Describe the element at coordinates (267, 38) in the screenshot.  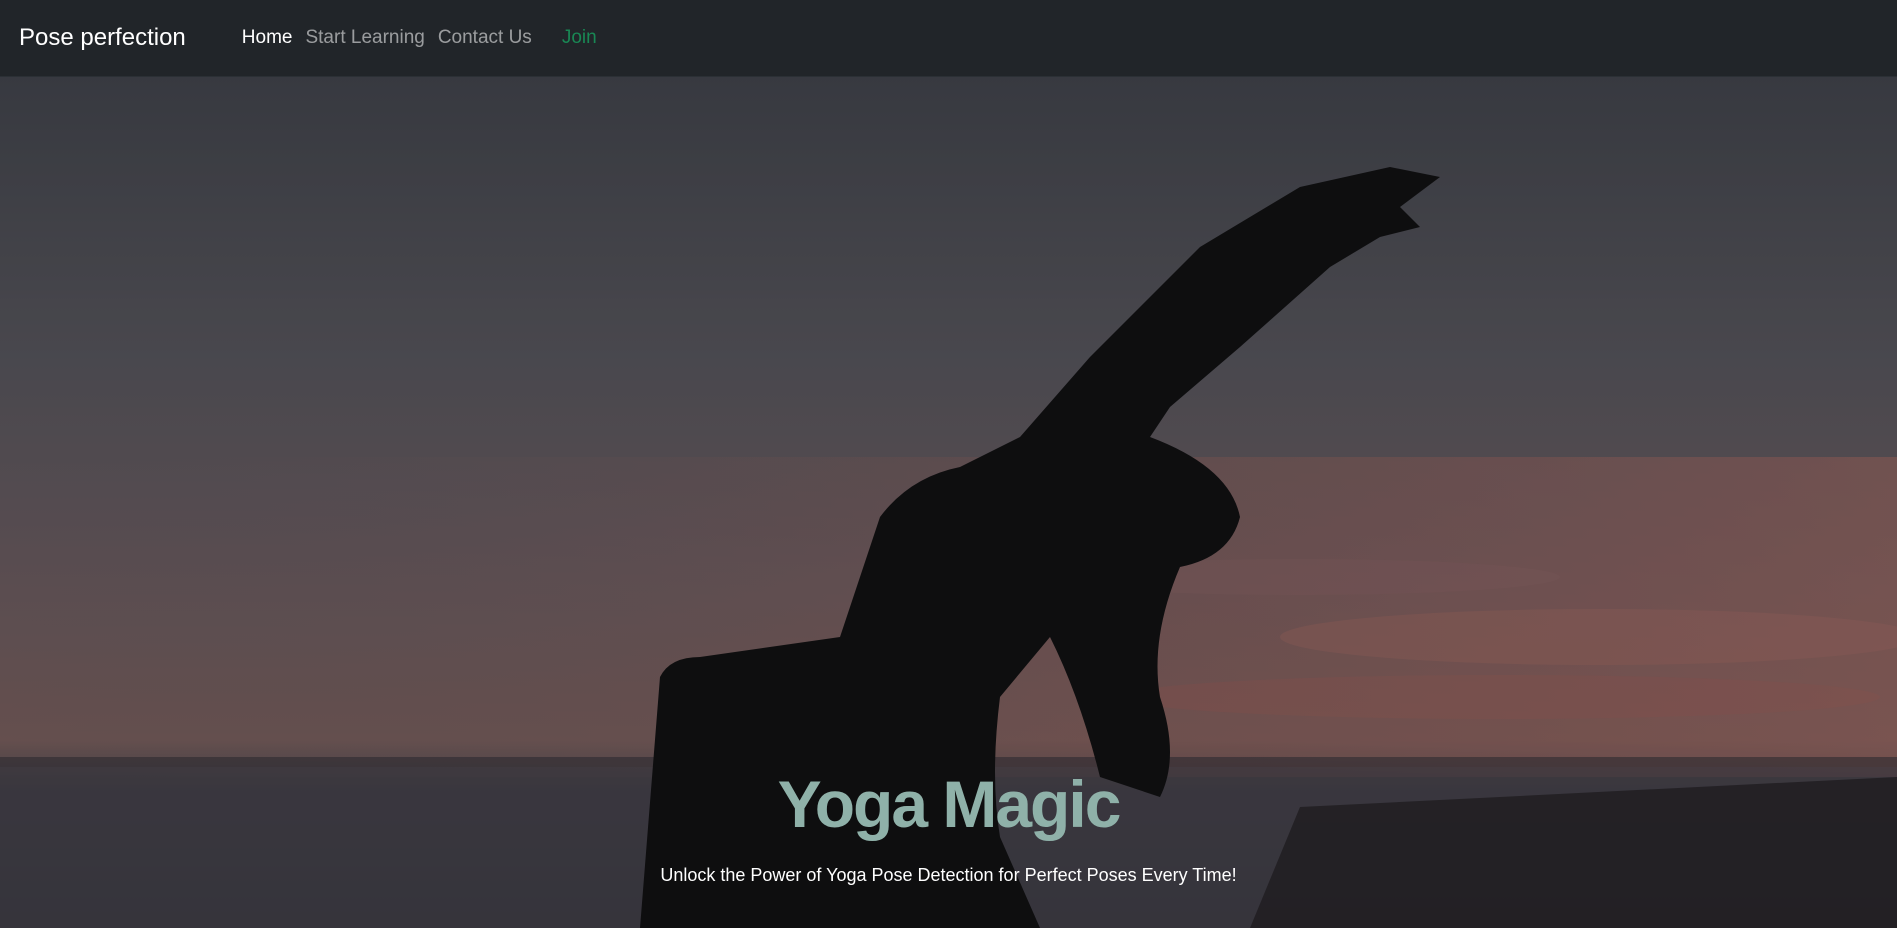
I see `nav-link-home: Home` at that location.